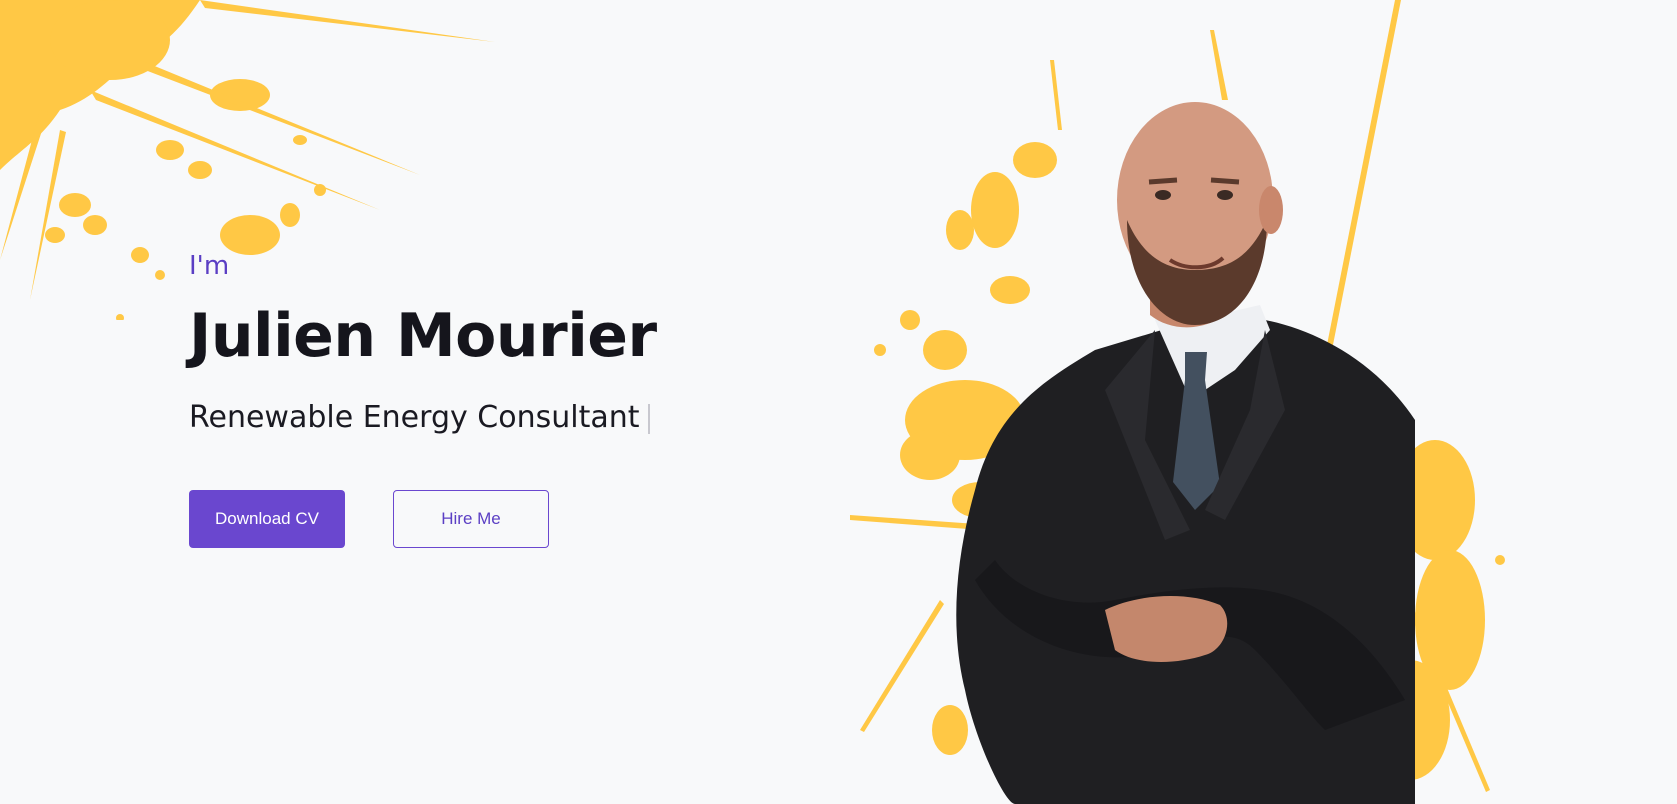  I want to click on role-text: Renewable Energy Consultant, so click(414, 417).